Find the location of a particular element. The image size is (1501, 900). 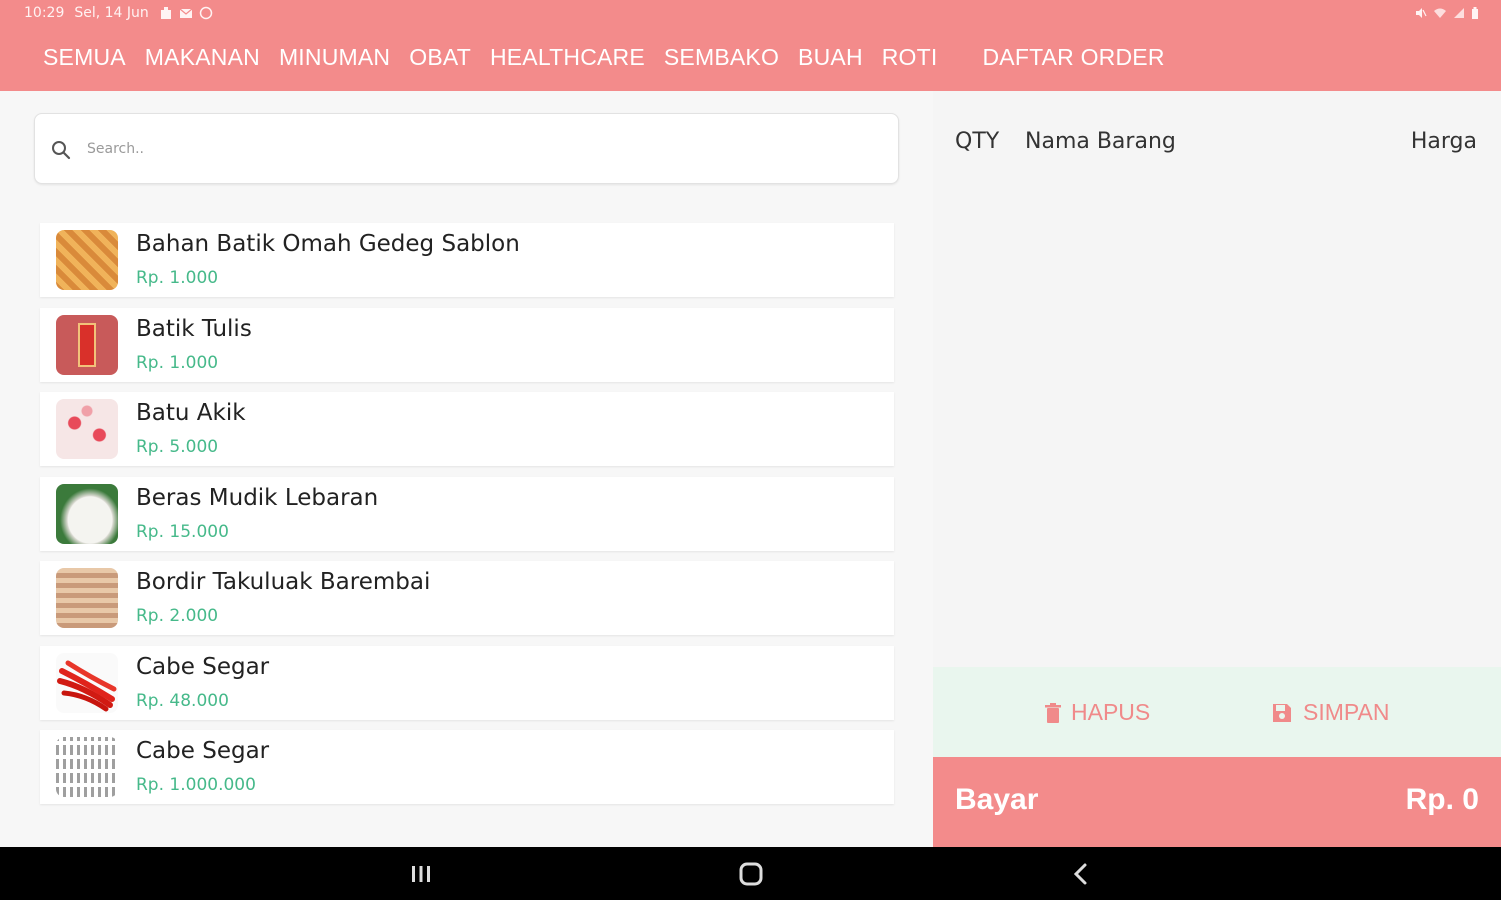

product-name: Beras Mudik Lebaran is located at coordinates (257, 497).